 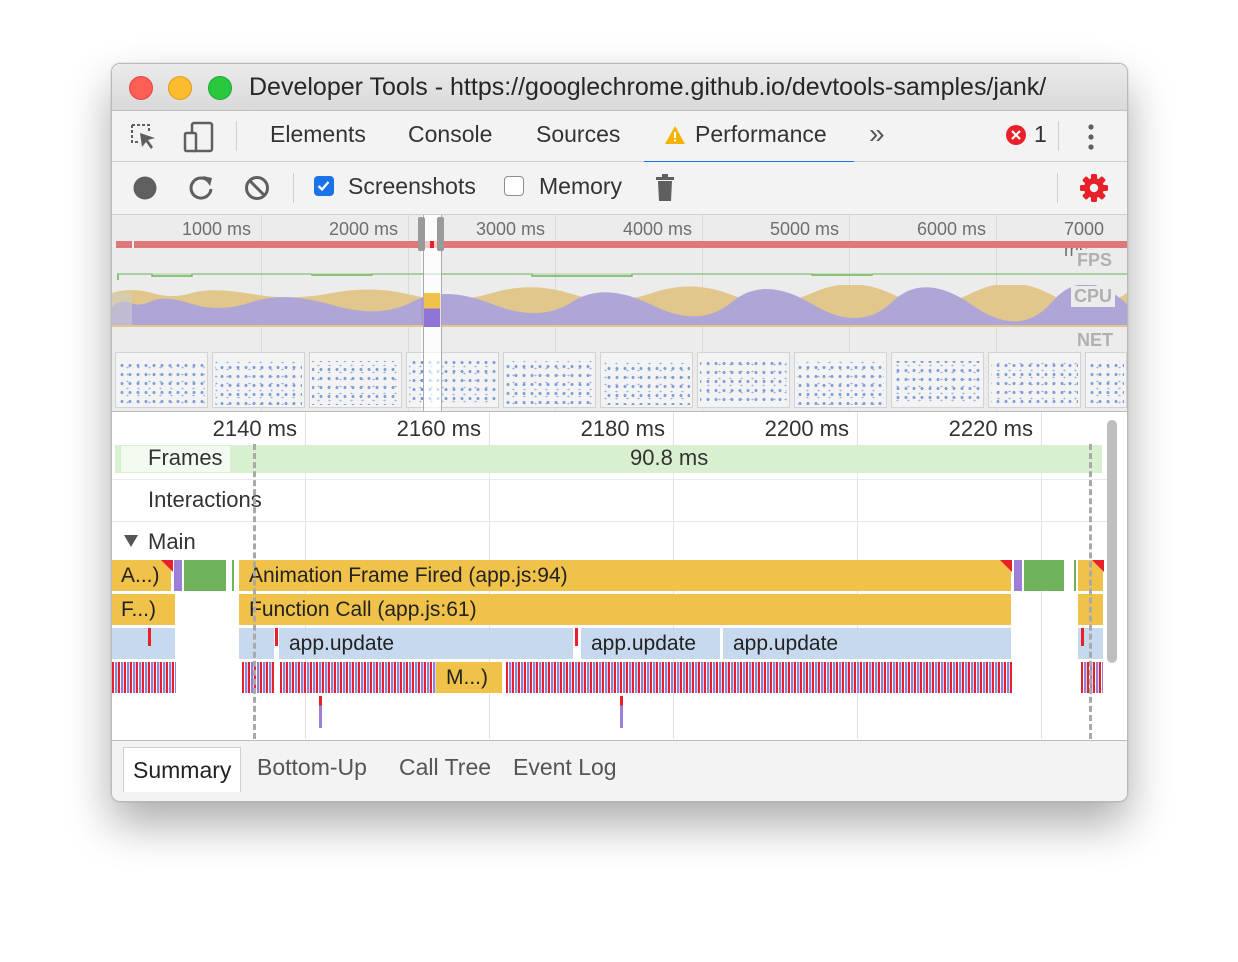 I want to click on details-tab-bar: Summary Bottom-Up Call Tree Event Log, so click(x=619, y=770).